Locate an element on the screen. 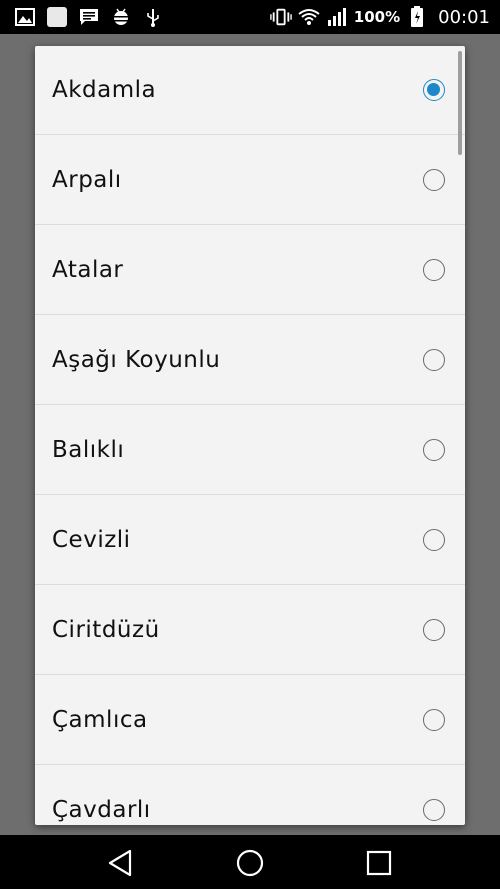 The height and width of the screenshot is (889, 500). option-label: Akdamla is located at coordinates (104, 90).